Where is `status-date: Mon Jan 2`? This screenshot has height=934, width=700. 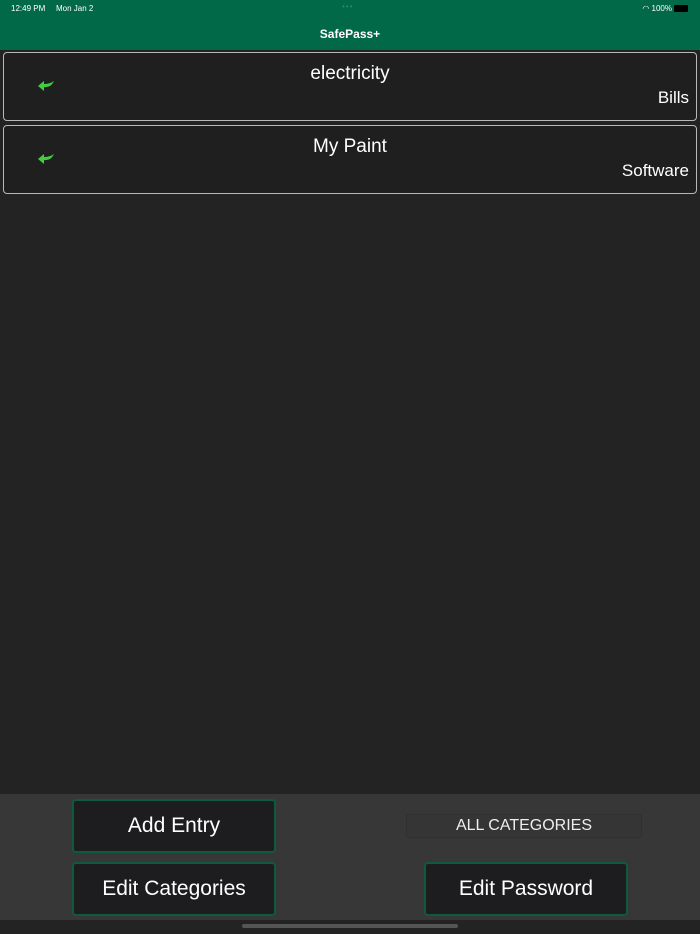 status-date: Mon Jan 2 is located at coordinates (75, 8).